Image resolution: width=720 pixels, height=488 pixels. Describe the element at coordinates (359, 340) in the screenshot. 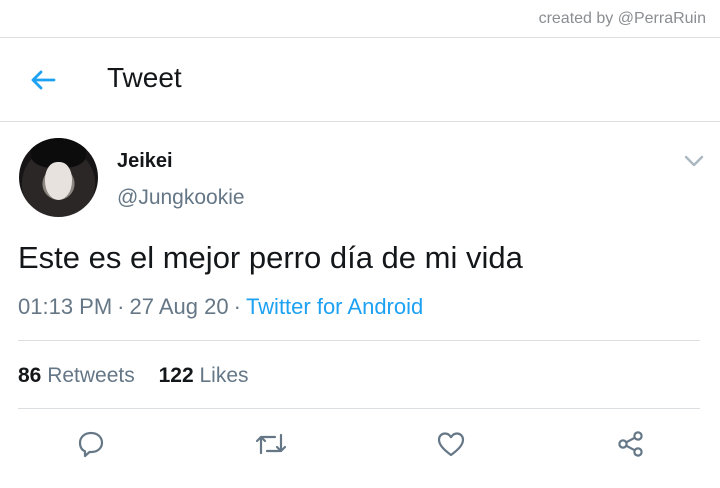

I see `meta-divider` at that location.